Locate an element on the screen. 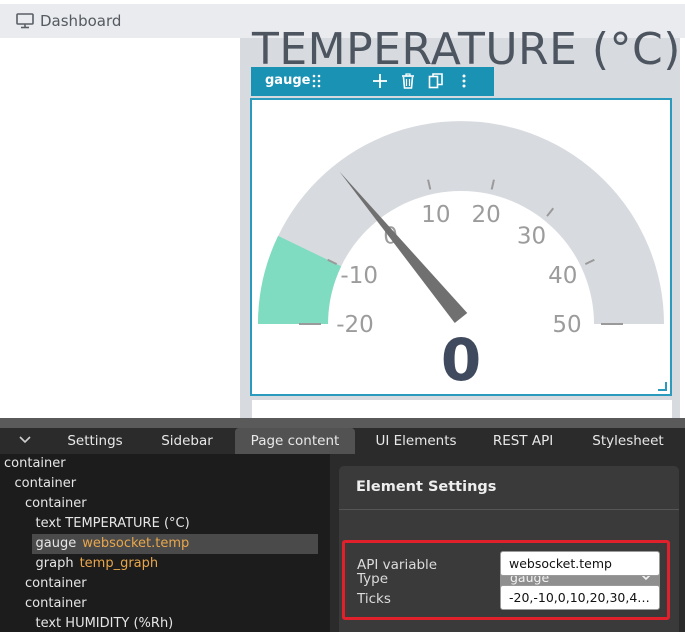 This screenshot has height=632, width=685. tree-item: graph temp_graph is located at coordinates (79, 564).